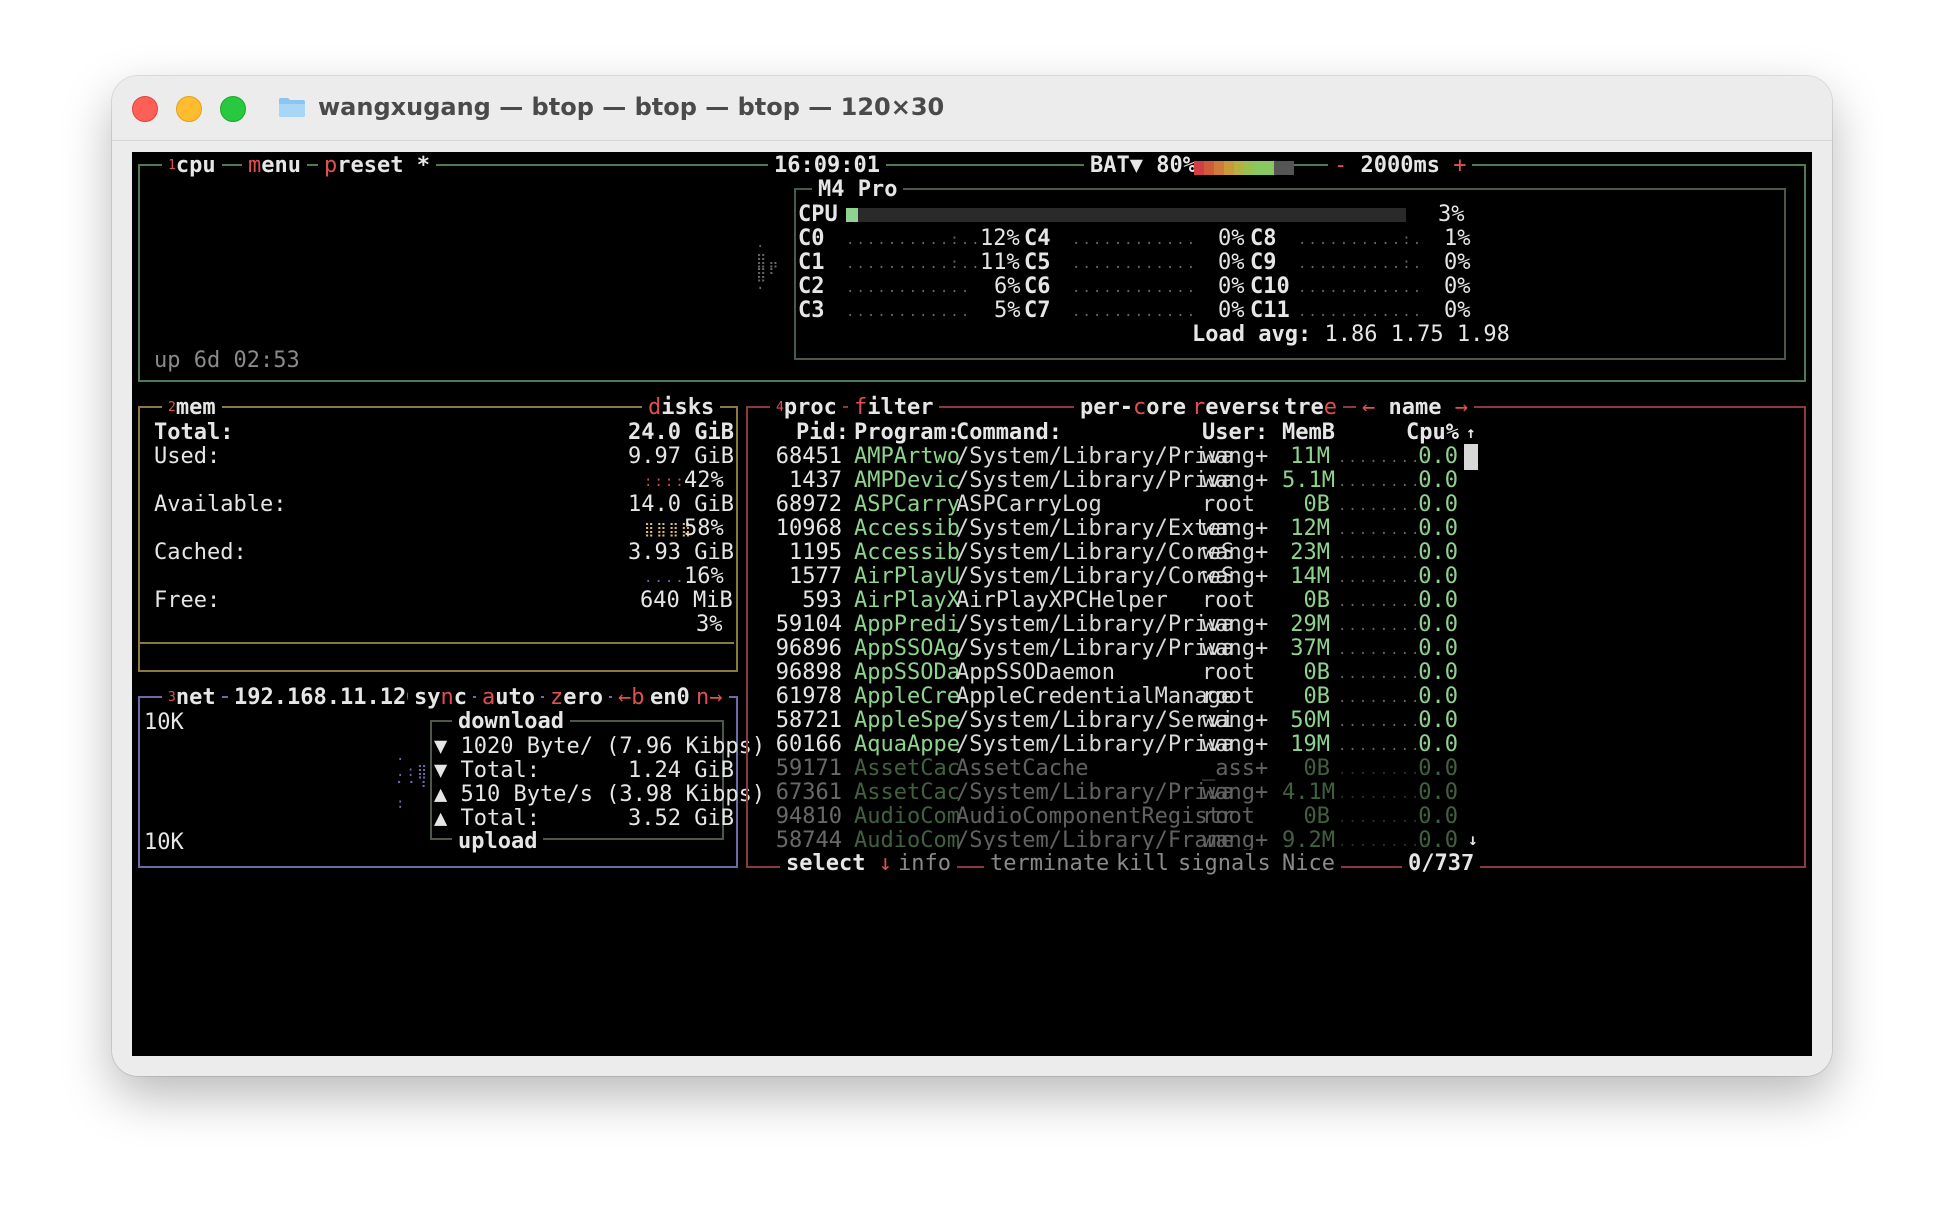 The width and height of the screenshot is (1944, 1220). What do you see at coordinates (292, 107) in the screenshot?
I see `folder-icon` at bounding box center [292, 107].